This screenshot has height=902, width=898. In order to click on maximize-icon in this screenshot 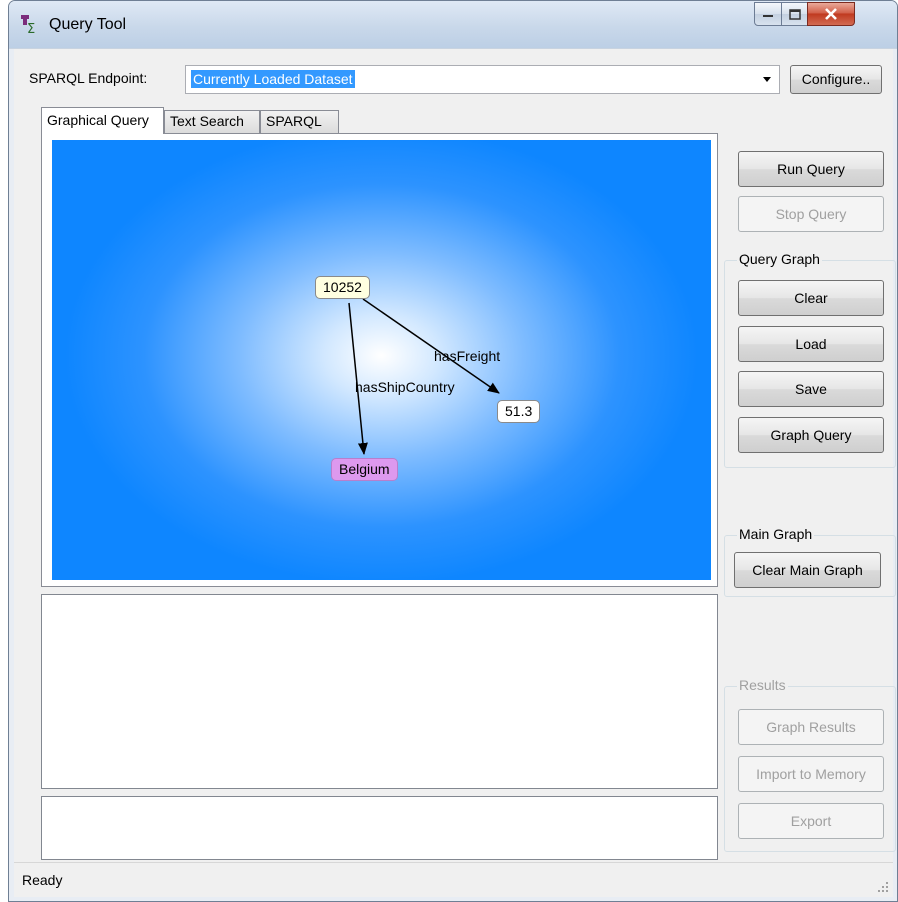, I will do `click(794, 14)`.